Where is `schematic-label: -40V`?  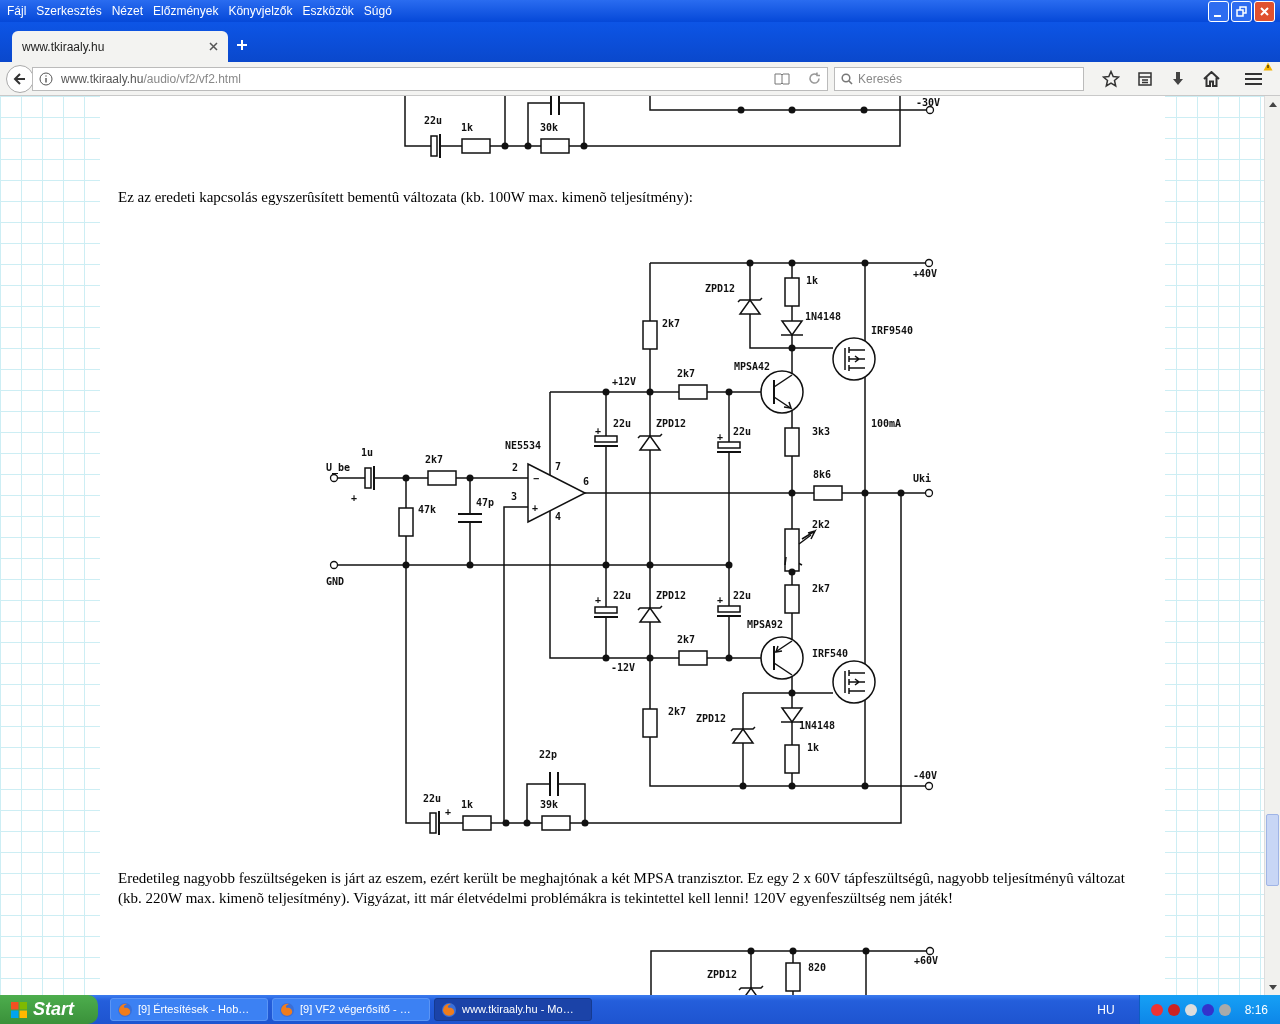
schematic-label: -40V is located at coordinates (925, 775).